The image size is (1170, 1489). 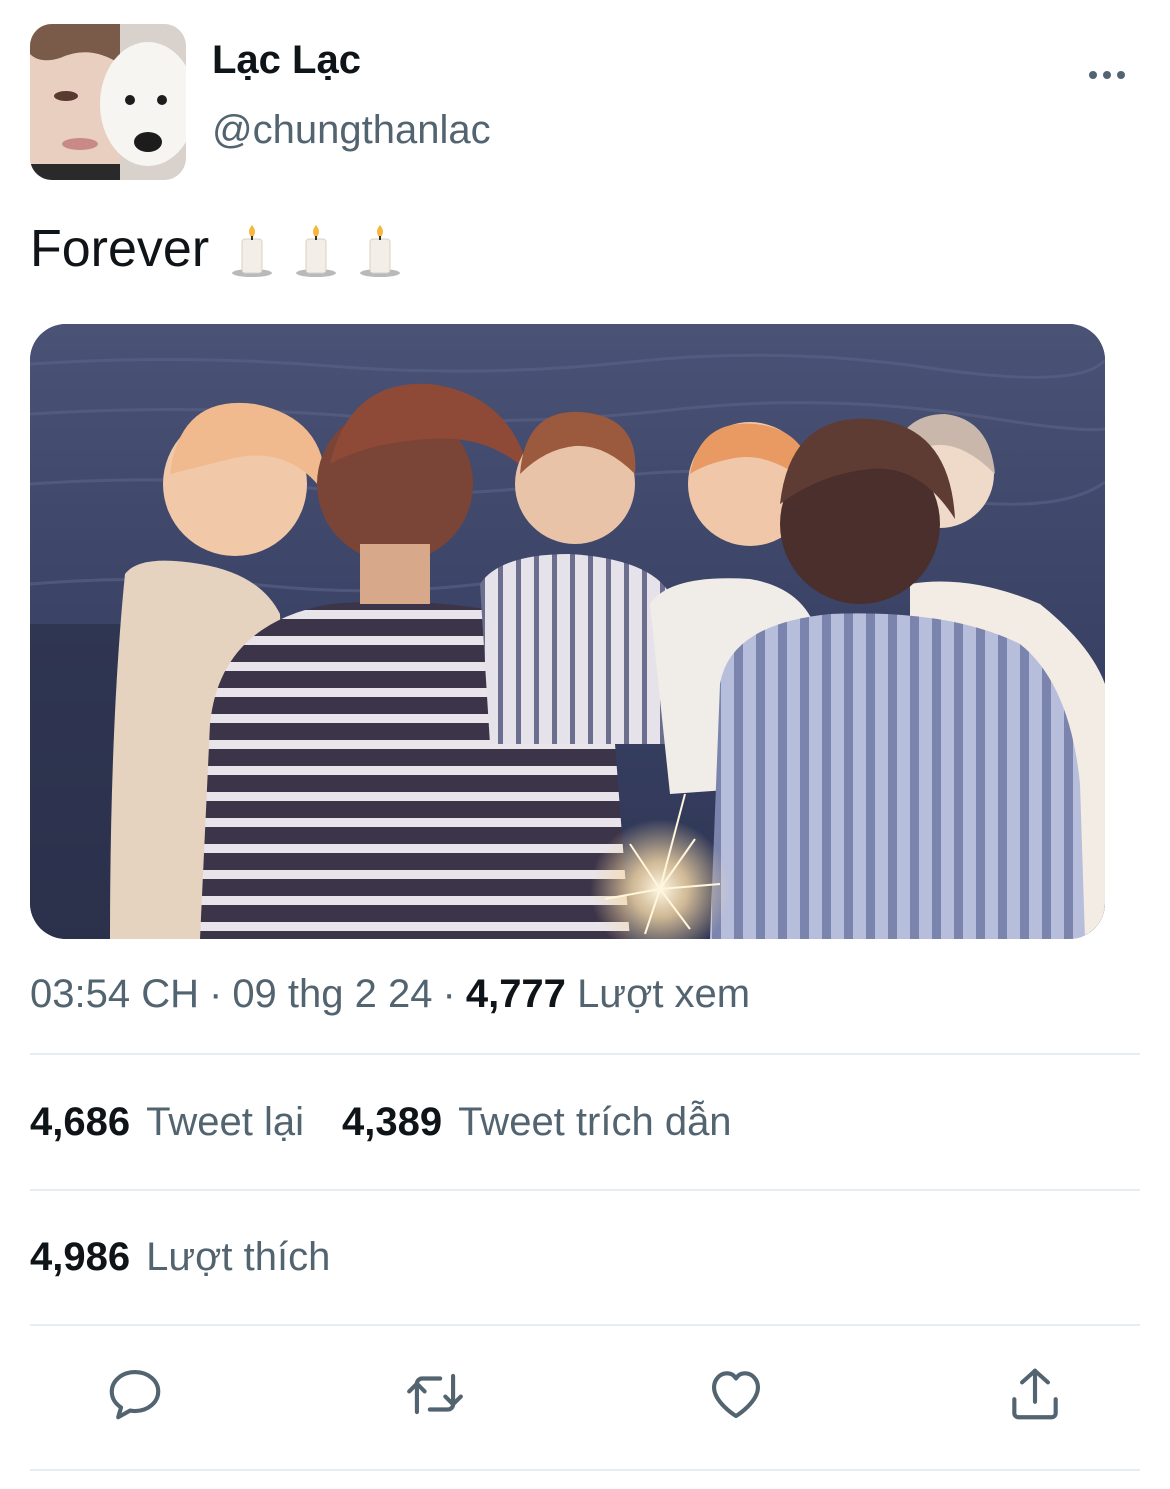 What do you see at coordinates (238, 1257) in the screenshot?
I see `likes-label: Lượt thích` at bounding box center [238, 1257].